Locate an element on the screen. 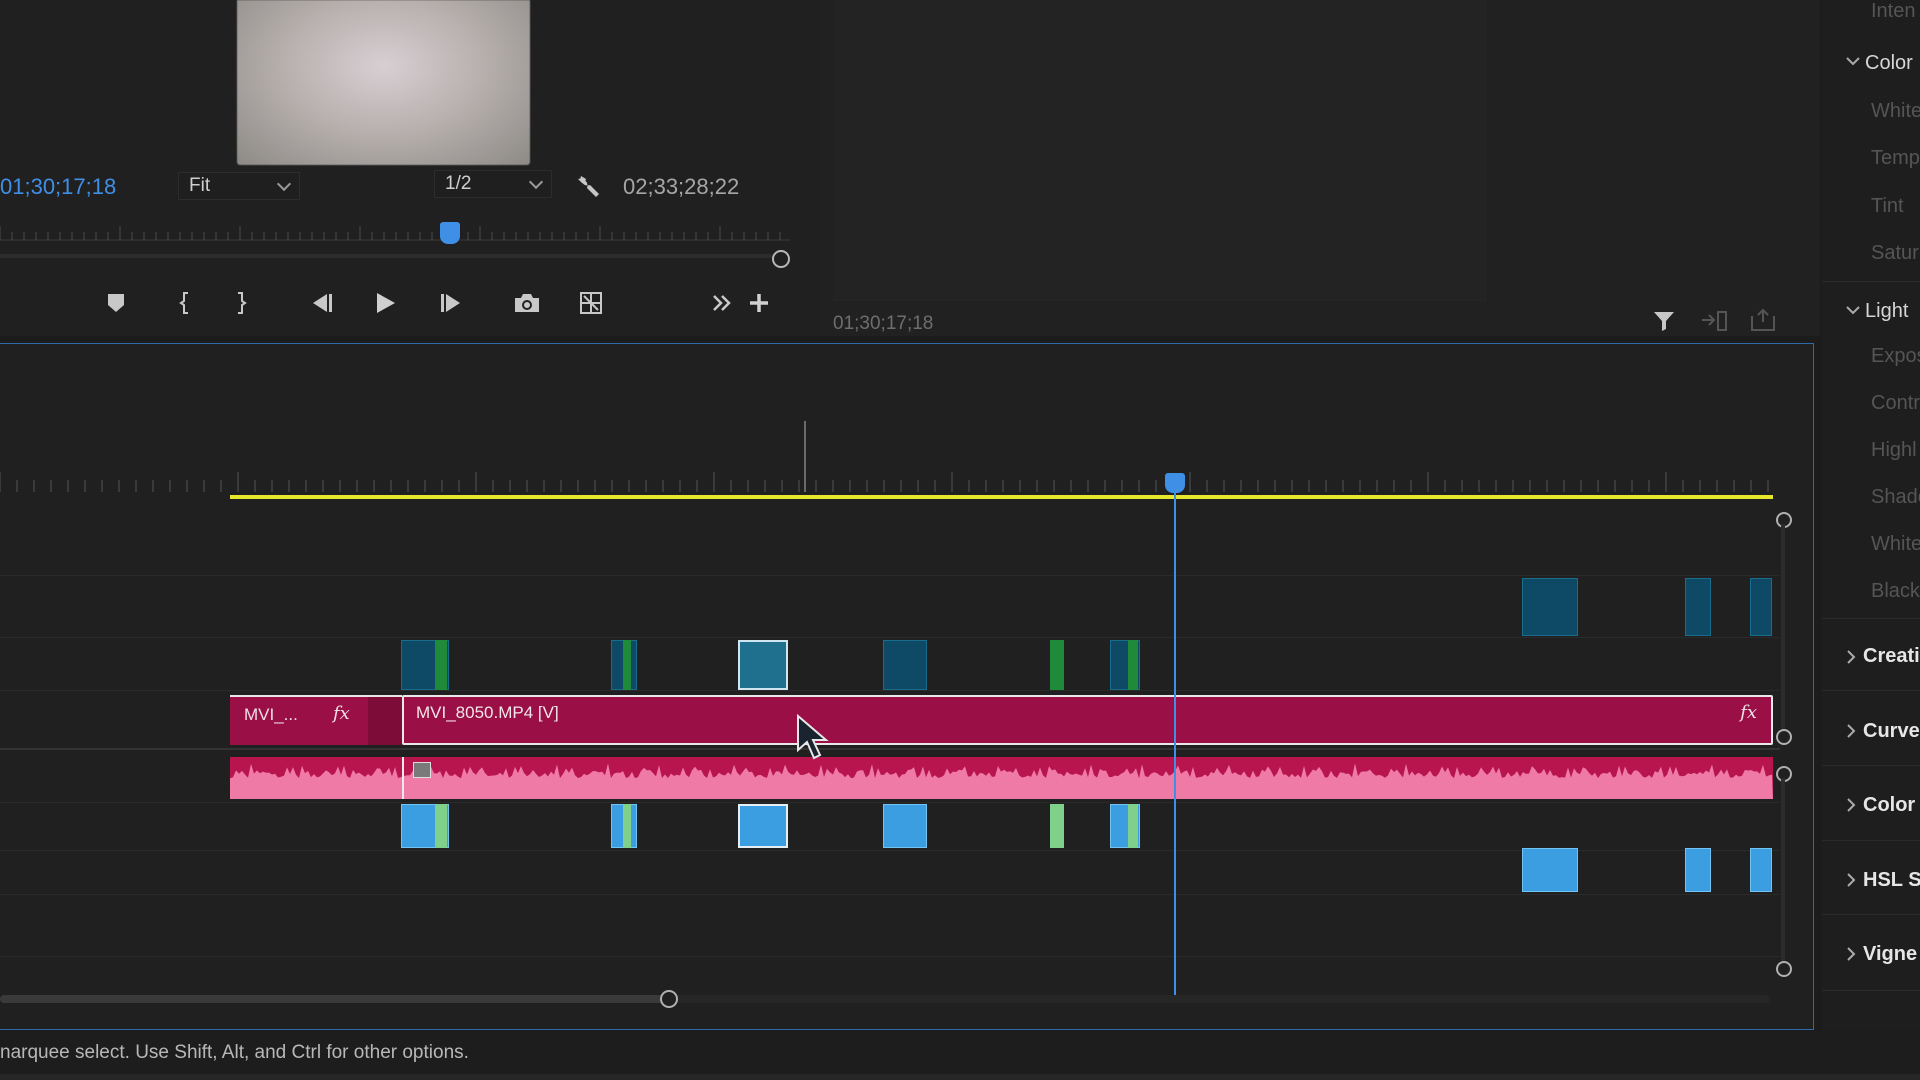 The image size is (1920, 1080). source-monitor: 01;30;17;18 Fit 1/2 02;33;28;22 is located at coordinates (409, 168).